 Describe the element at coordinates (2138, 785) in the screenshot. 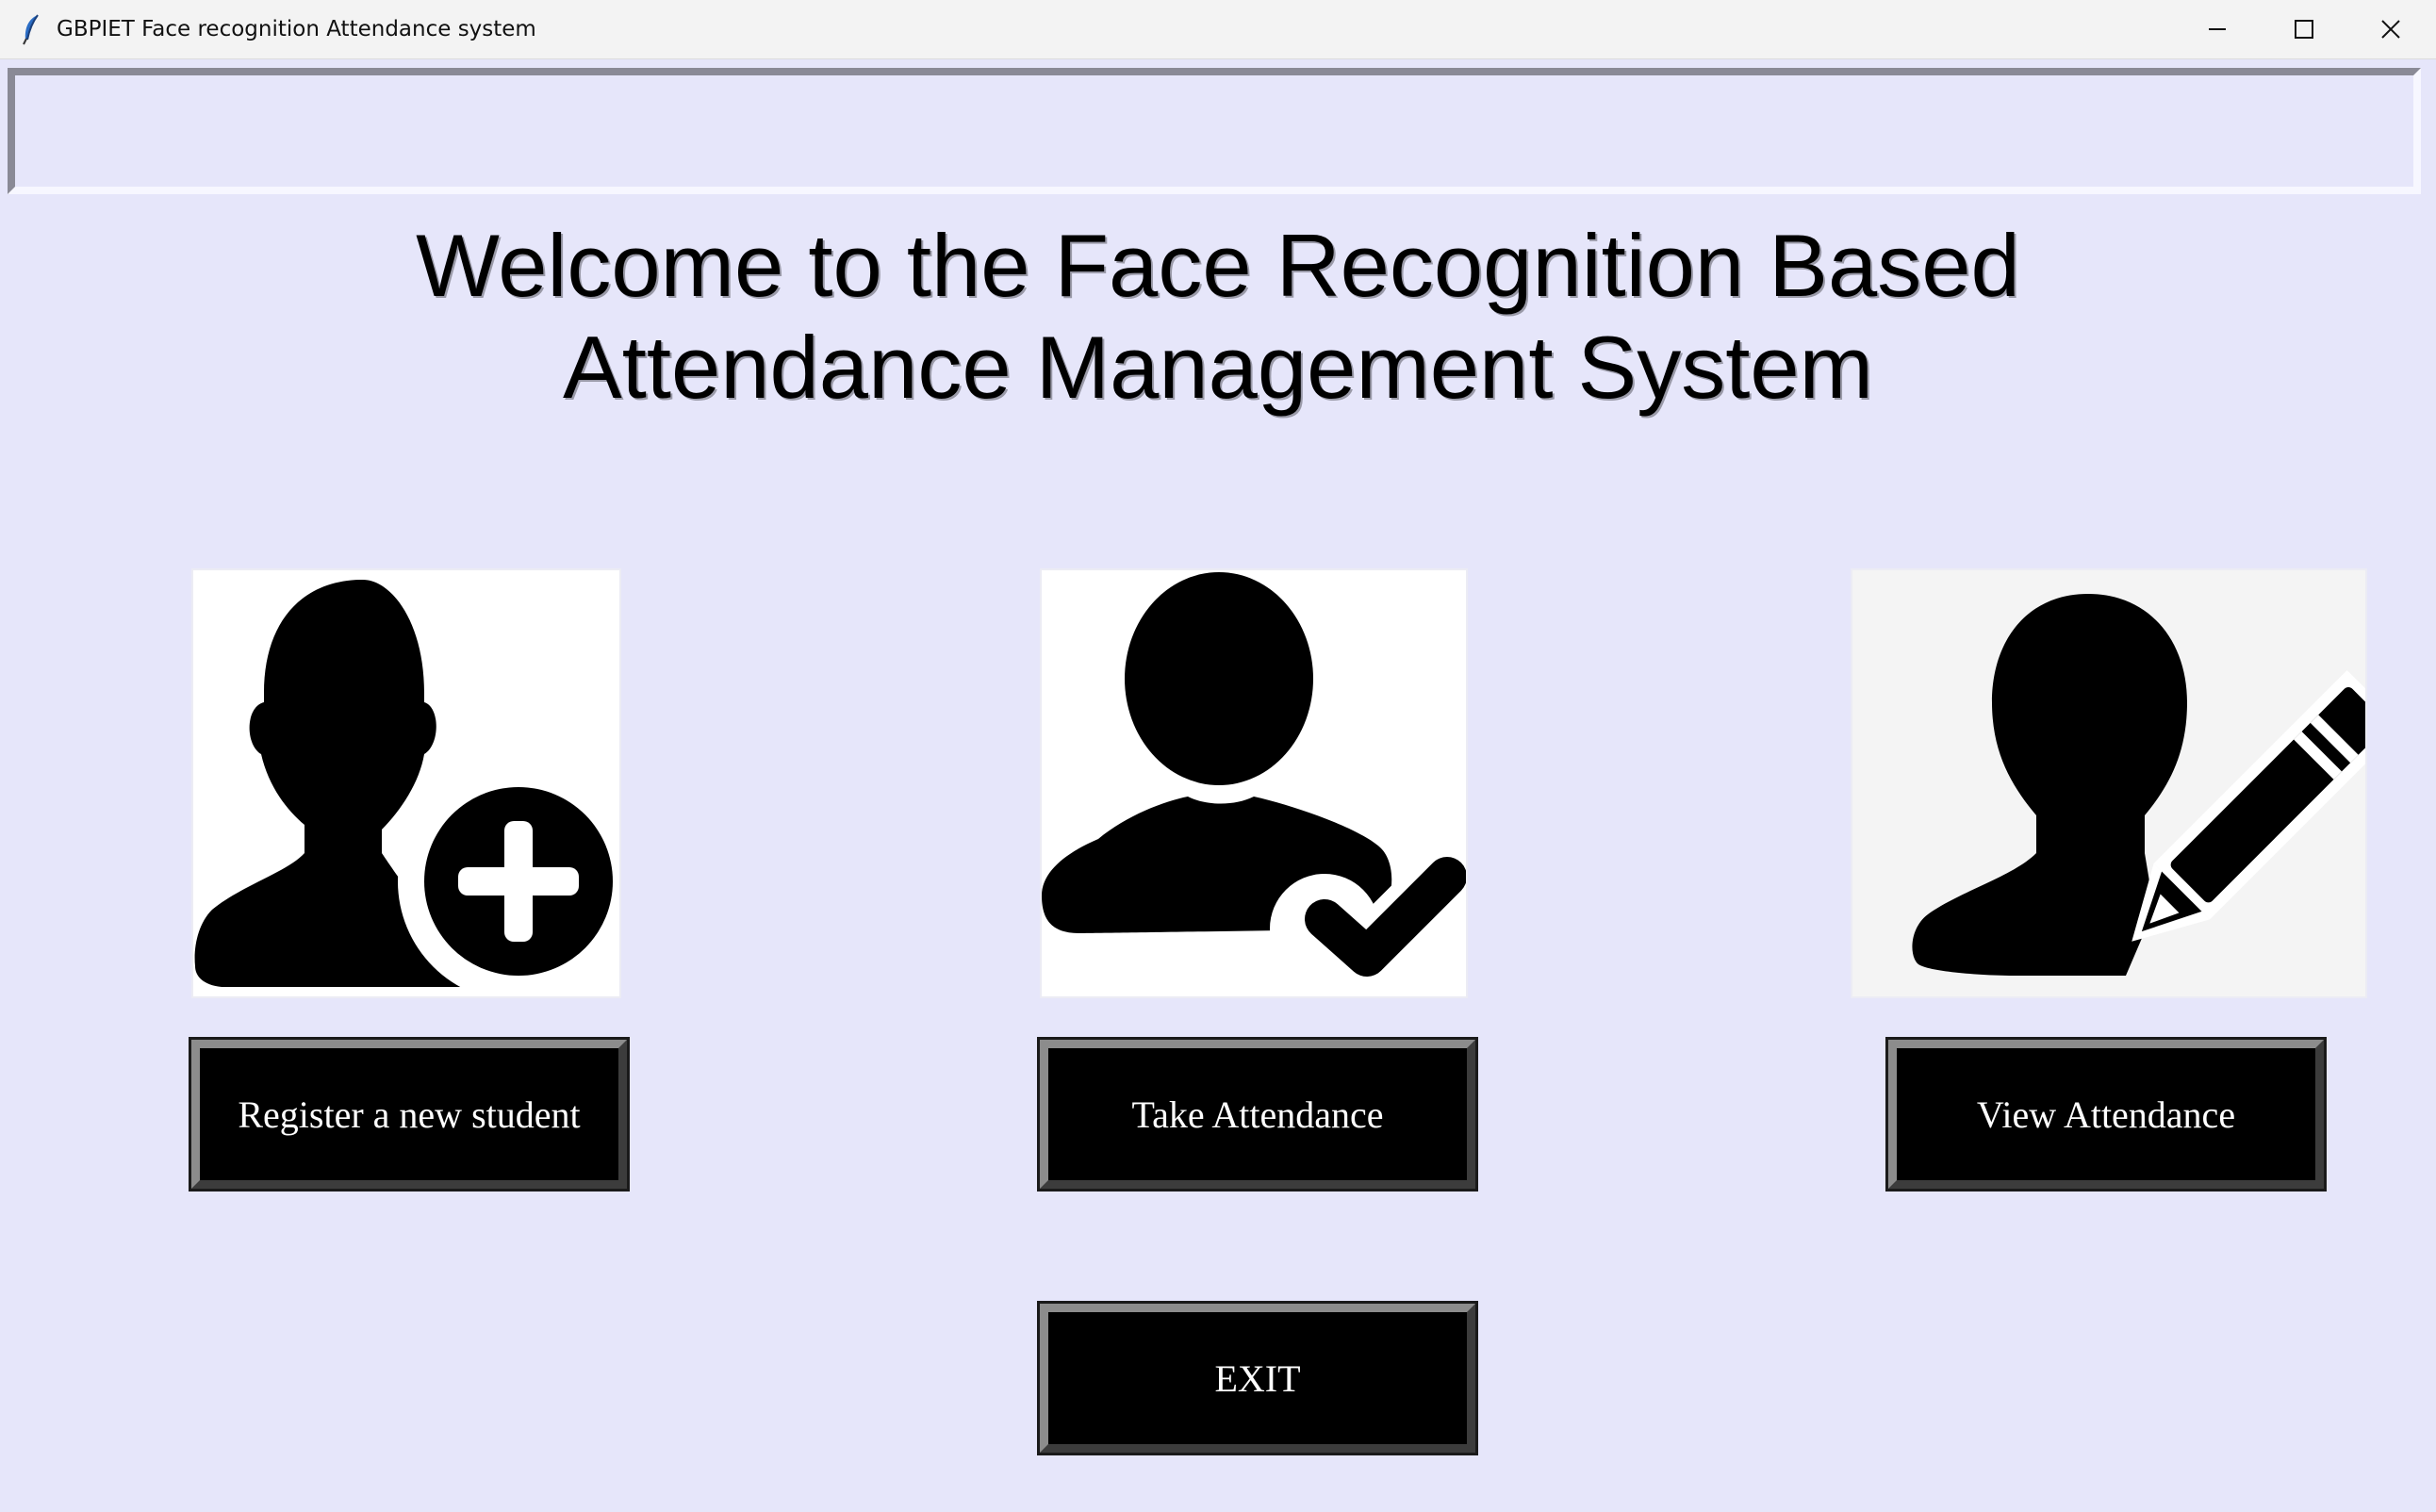

I see `user-edit-icon` at that location.